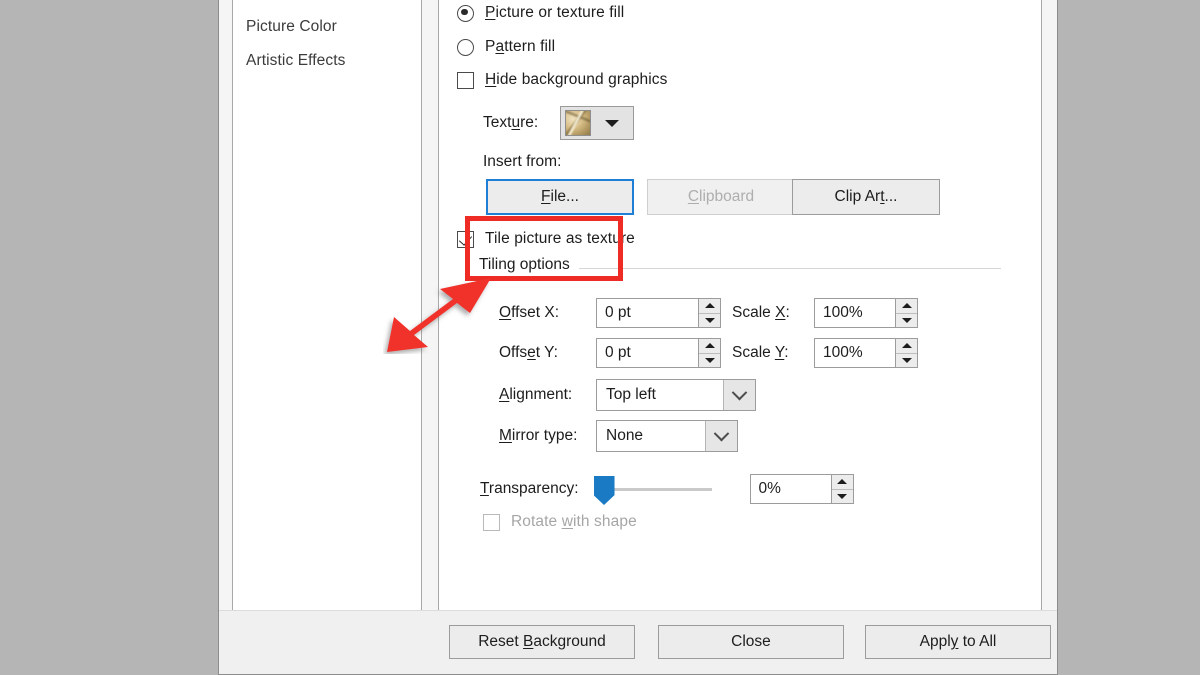  I want to click on apply-to-all-button: Apply to All, so click(958, 642).